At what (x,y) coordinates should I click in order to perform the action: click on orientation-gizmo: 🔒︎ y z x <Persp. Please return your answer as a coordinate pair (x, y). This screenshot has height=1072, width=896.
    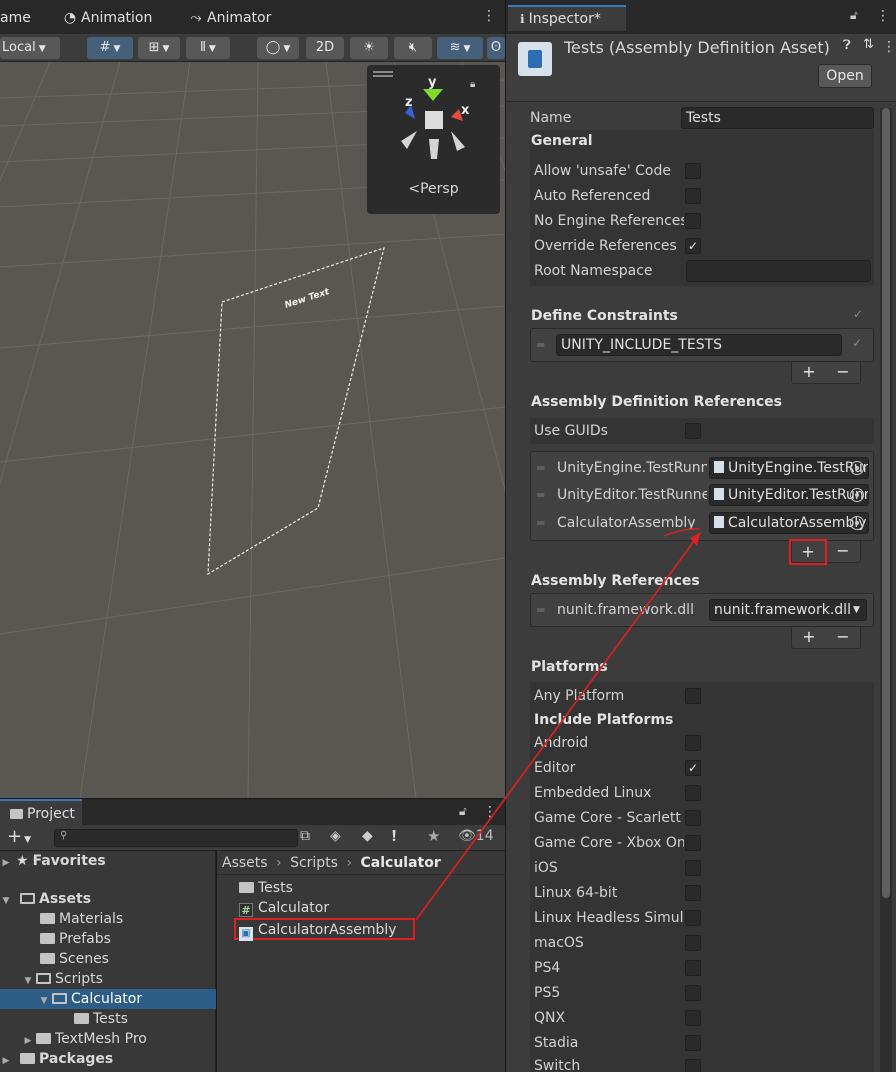
    Looking at the image, I should click on (433, 139).